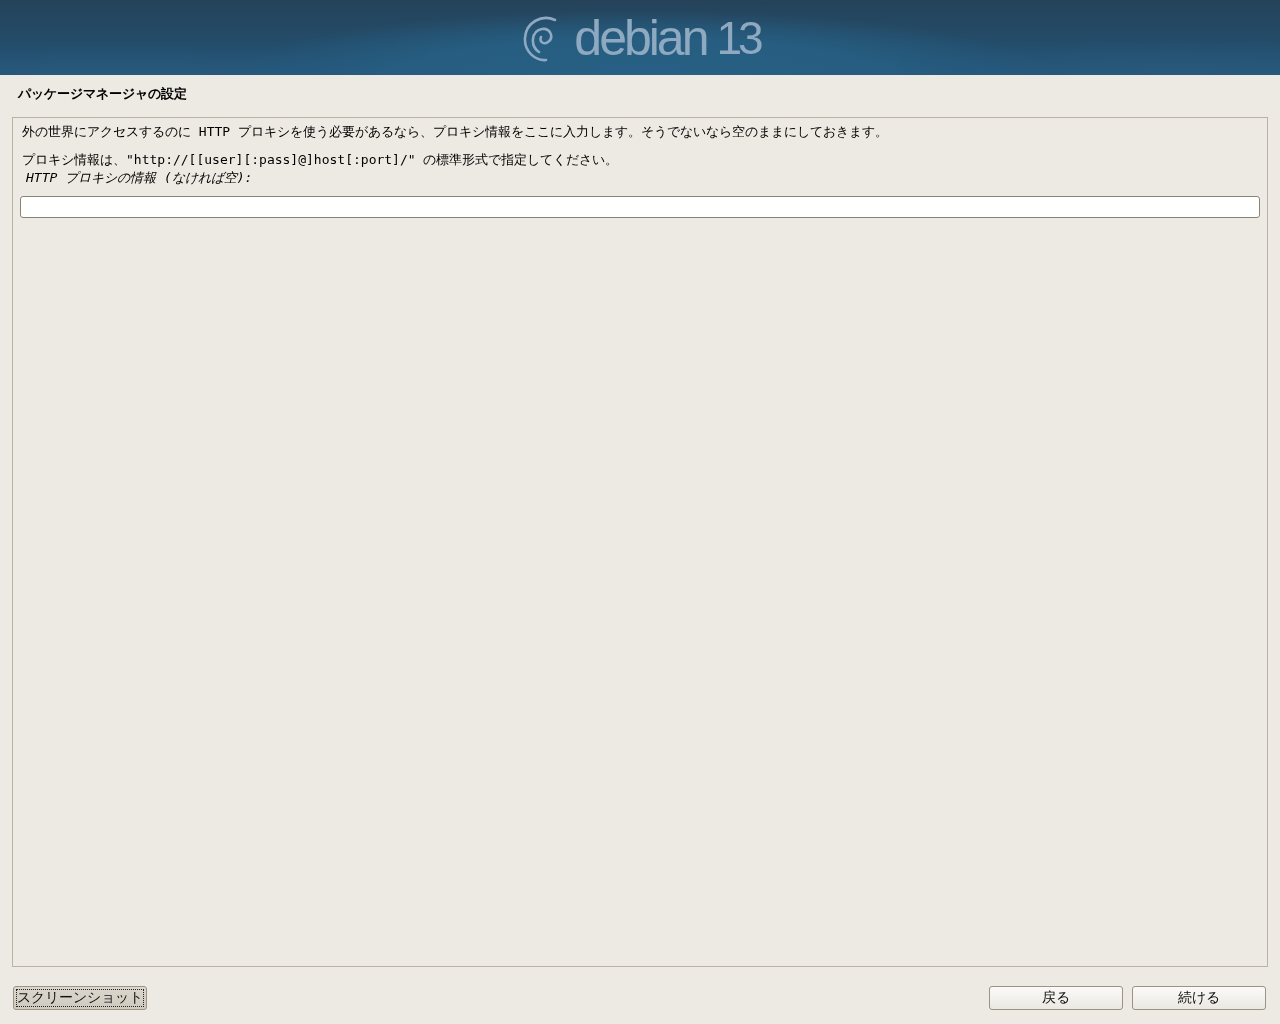 This screenshot has width=1280, height=1024. Describe the element at coordinates (139, 178) in the screenshot. I see `field-label: HTTP プロキシの情報 (なければ空):` at that location.